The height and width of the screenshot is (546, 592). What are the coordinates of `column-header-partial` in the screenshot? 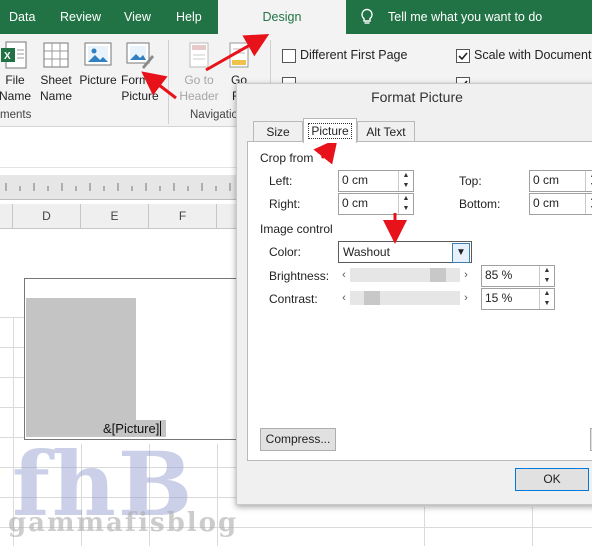 It's located at (6, 216).